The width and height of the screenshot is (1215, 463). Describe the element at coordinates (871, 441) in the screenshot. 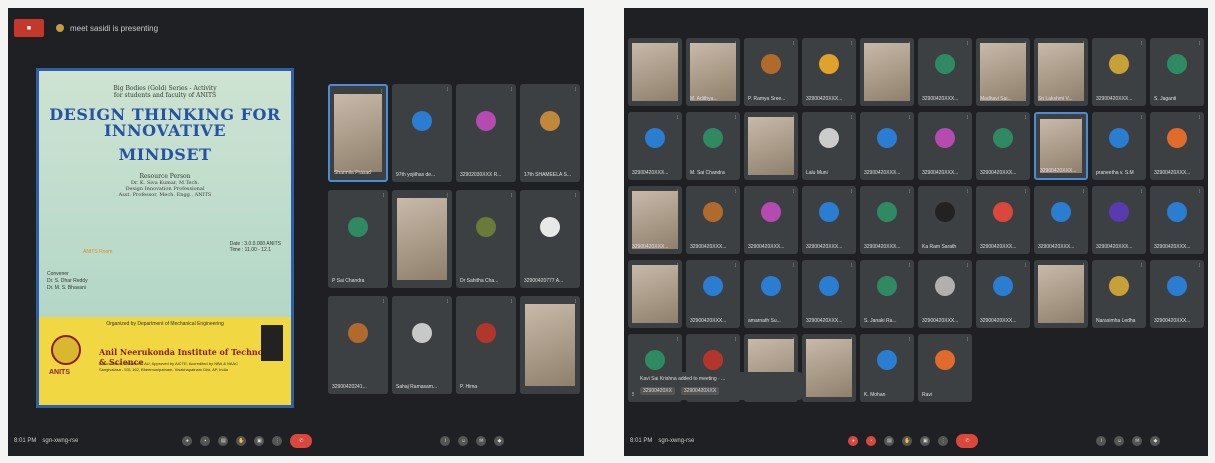

I see `camera-off-icon: ▪` at that location.